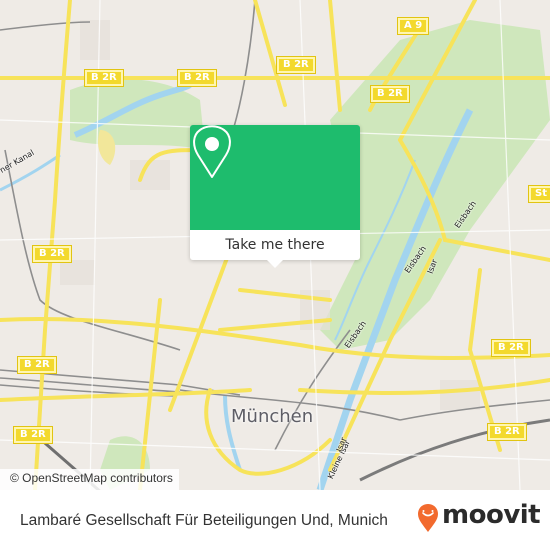  Describe the element at coordinates (89, 479) in the screenshot. I see `map-attribution: © OpenStreetMap contributors` at that location.